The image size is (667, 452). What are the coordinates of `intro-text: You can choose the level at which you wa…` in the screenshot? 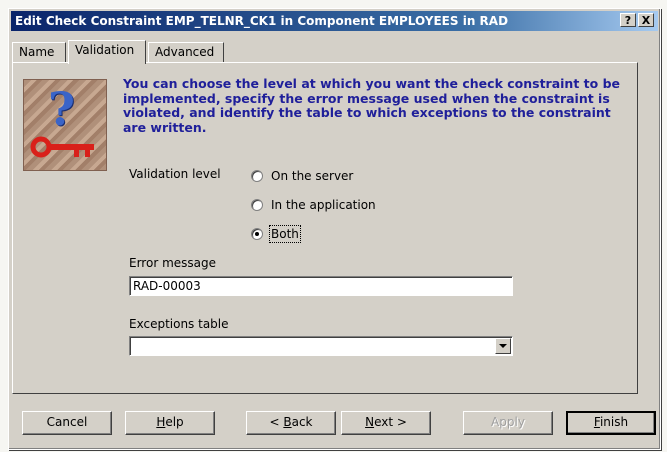 It's located at (371, 105).